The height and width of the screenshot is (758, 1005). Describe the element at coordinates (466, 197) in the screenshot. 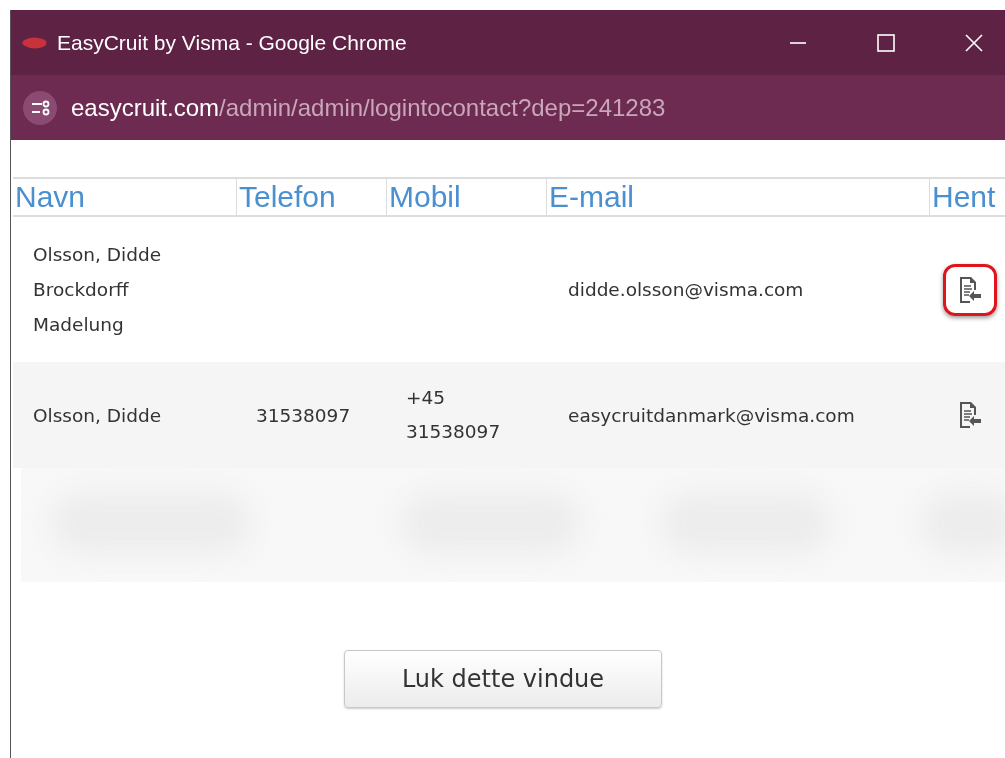

I see `column-header: Mobil` at that location.